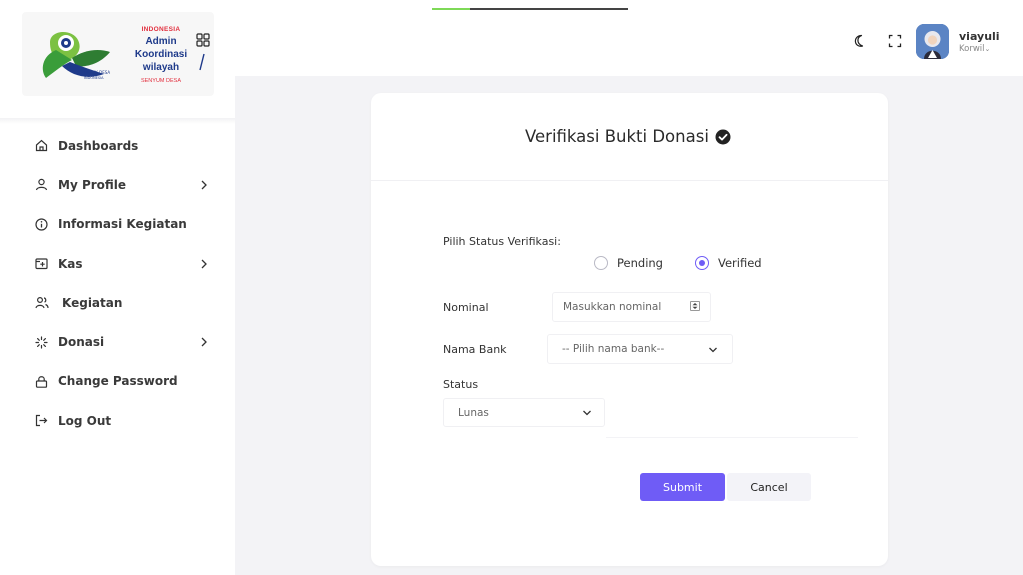 This screenshot has height=575, width=1023. I want to click on sidebar-item-kas: Kas, so click(117, 263).